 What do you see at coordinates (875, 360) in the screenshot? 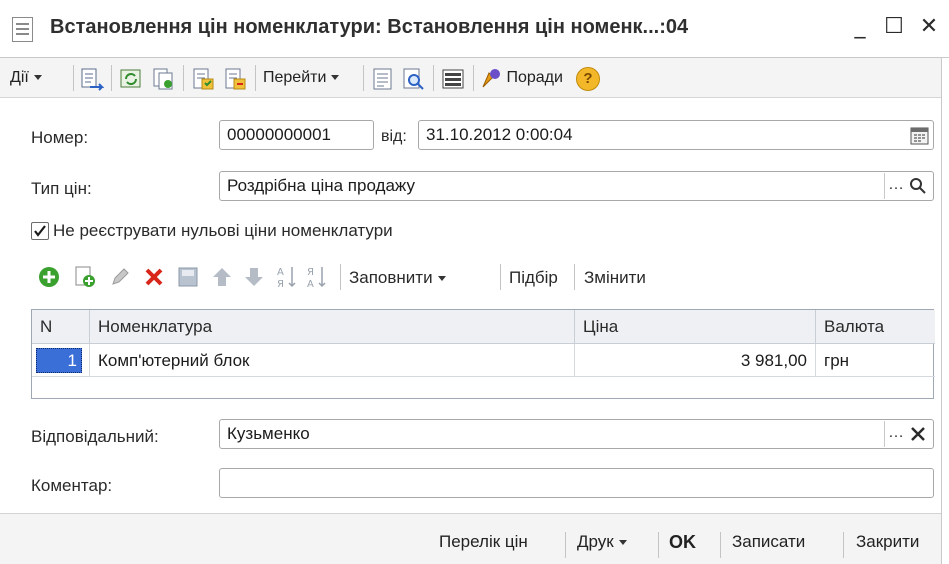
I see `table-cell-currency: грн` at bounding box center [875, 360].